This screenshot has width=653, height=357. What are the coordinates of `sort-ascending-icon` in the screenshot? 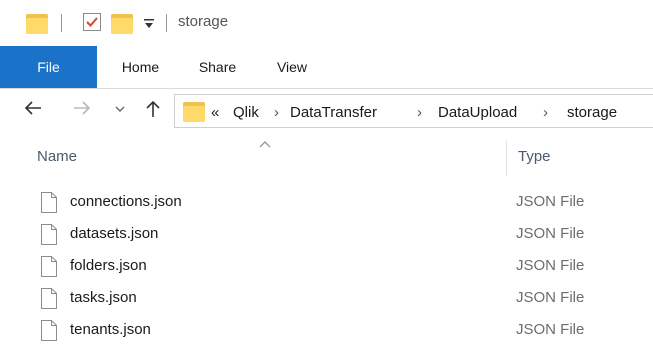 It's located at (265, 142).